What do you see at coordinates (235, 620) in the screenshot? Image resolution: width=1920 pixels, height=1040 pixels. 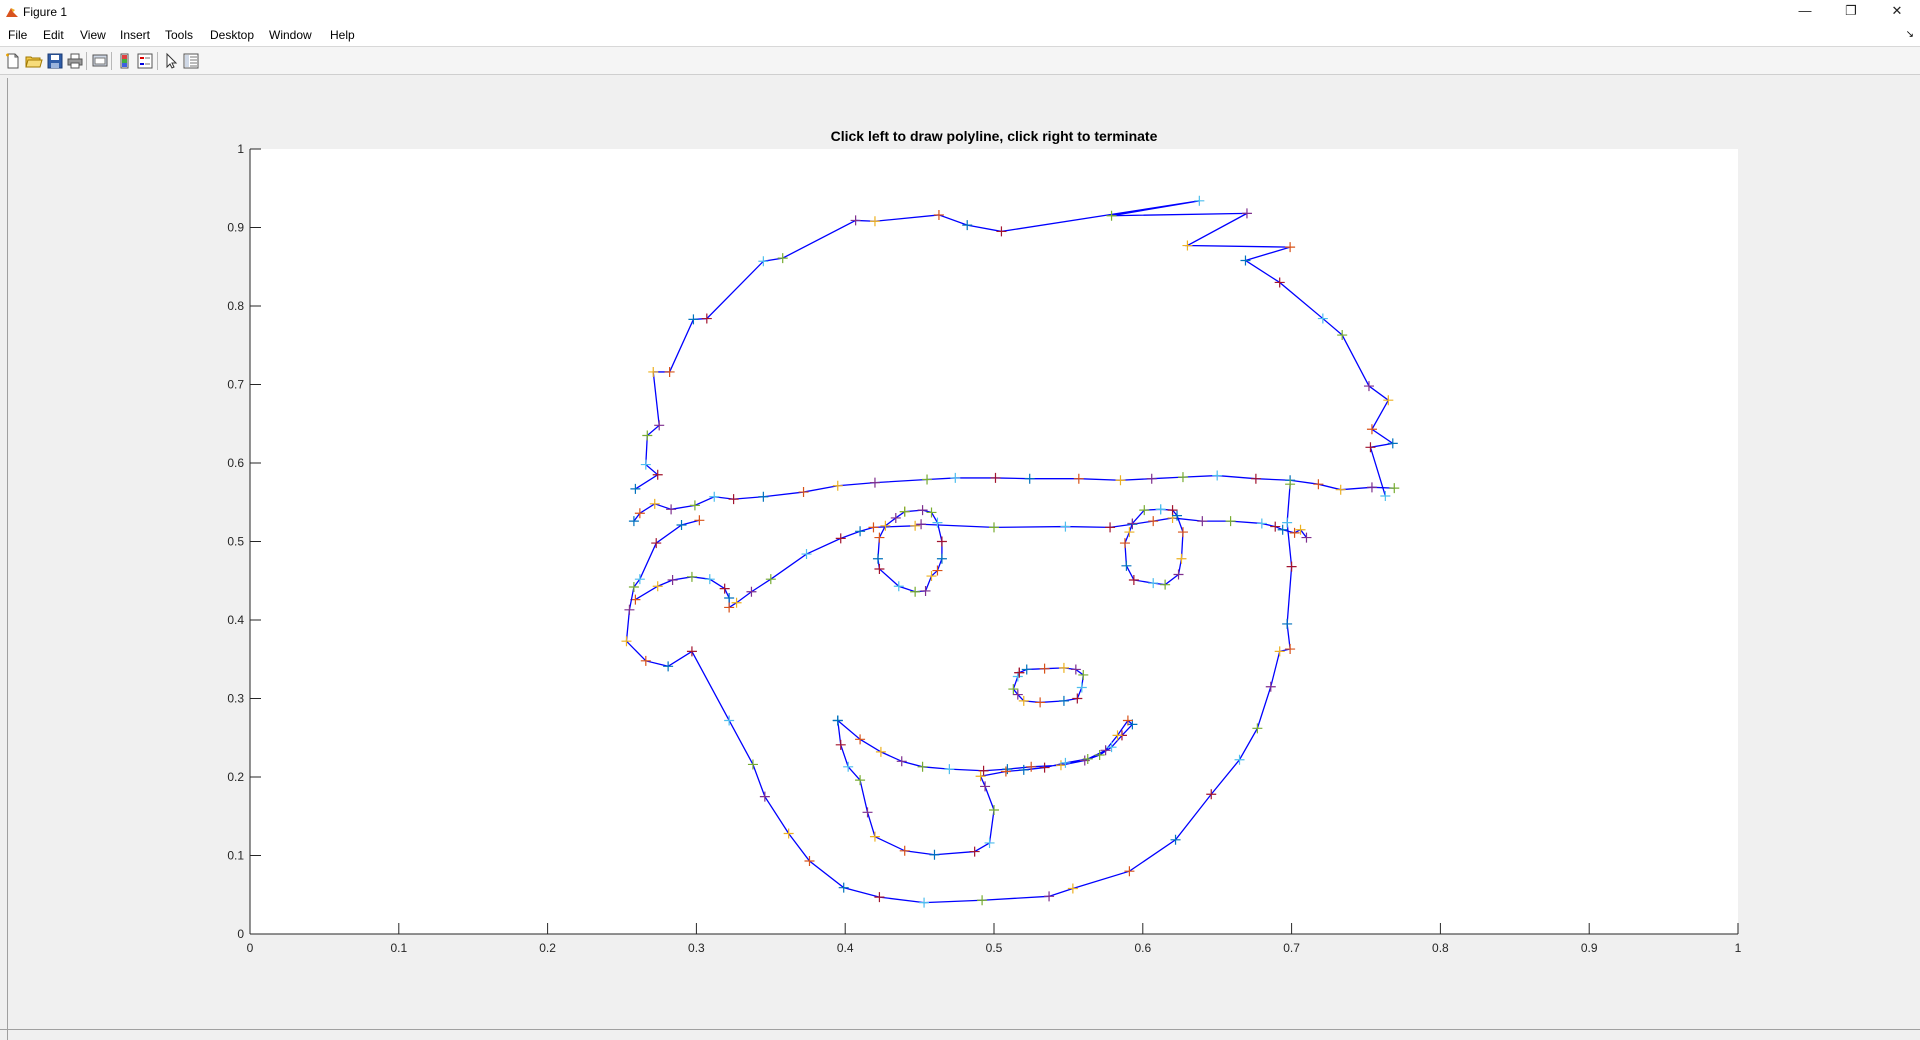 I see `y-tick-label: 0.4` at bounding box center [235, 620].